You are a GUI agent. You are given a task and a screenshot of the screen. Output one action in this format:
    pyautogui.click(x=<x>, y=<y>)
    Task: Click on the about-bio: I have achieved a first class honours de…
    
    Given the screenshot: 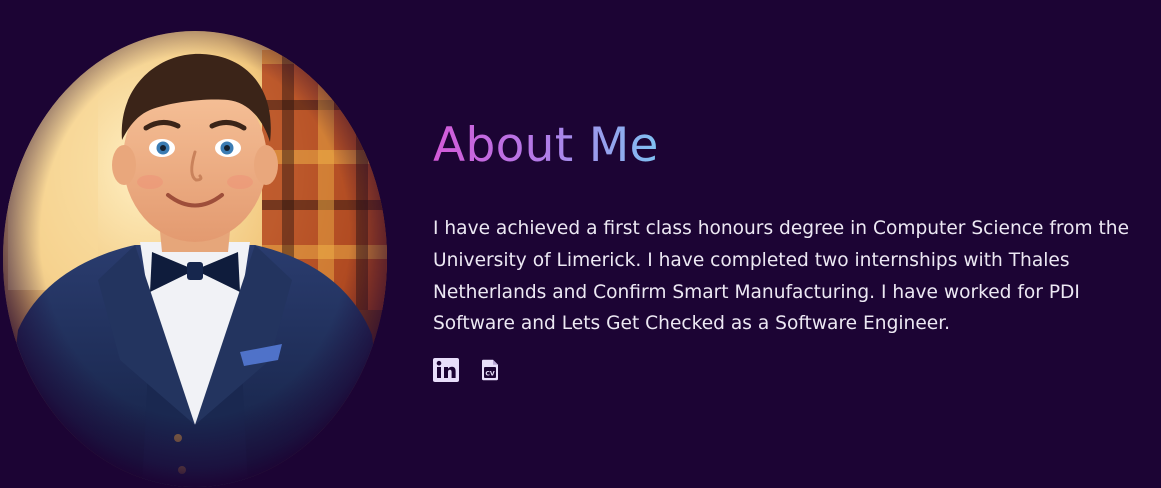 What is the action you would take?
    pyautogui.click(x=781, y=276)
    